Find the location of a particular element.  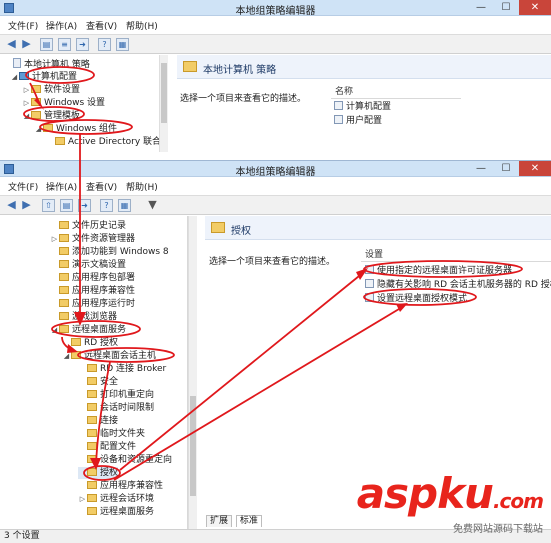

tree-item: ◢ 管理模板 is located at coordinates (51, 116).